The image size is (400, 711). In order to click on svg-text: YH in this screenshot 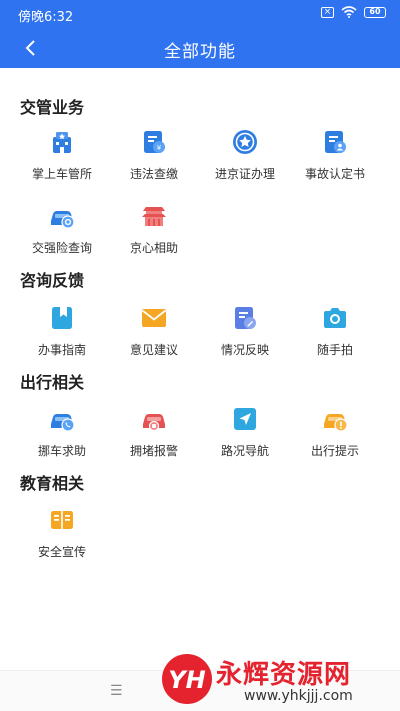, I will do `click(186, 680)`.